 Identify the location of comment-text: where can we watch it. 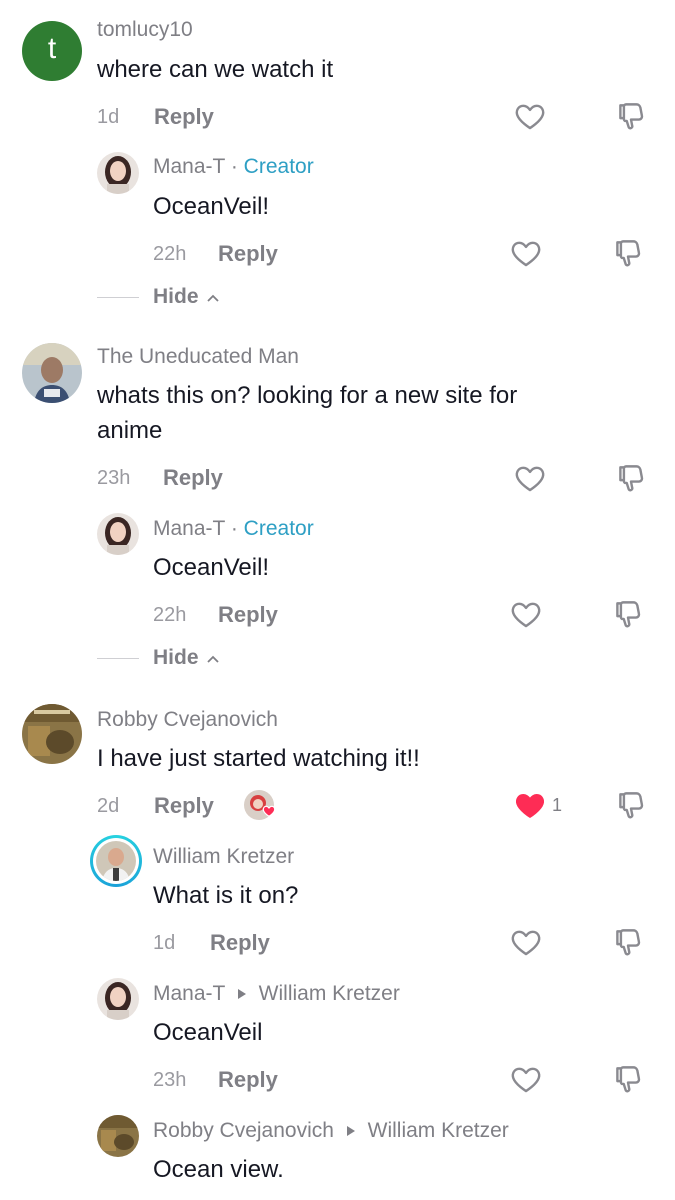
(215, 69).